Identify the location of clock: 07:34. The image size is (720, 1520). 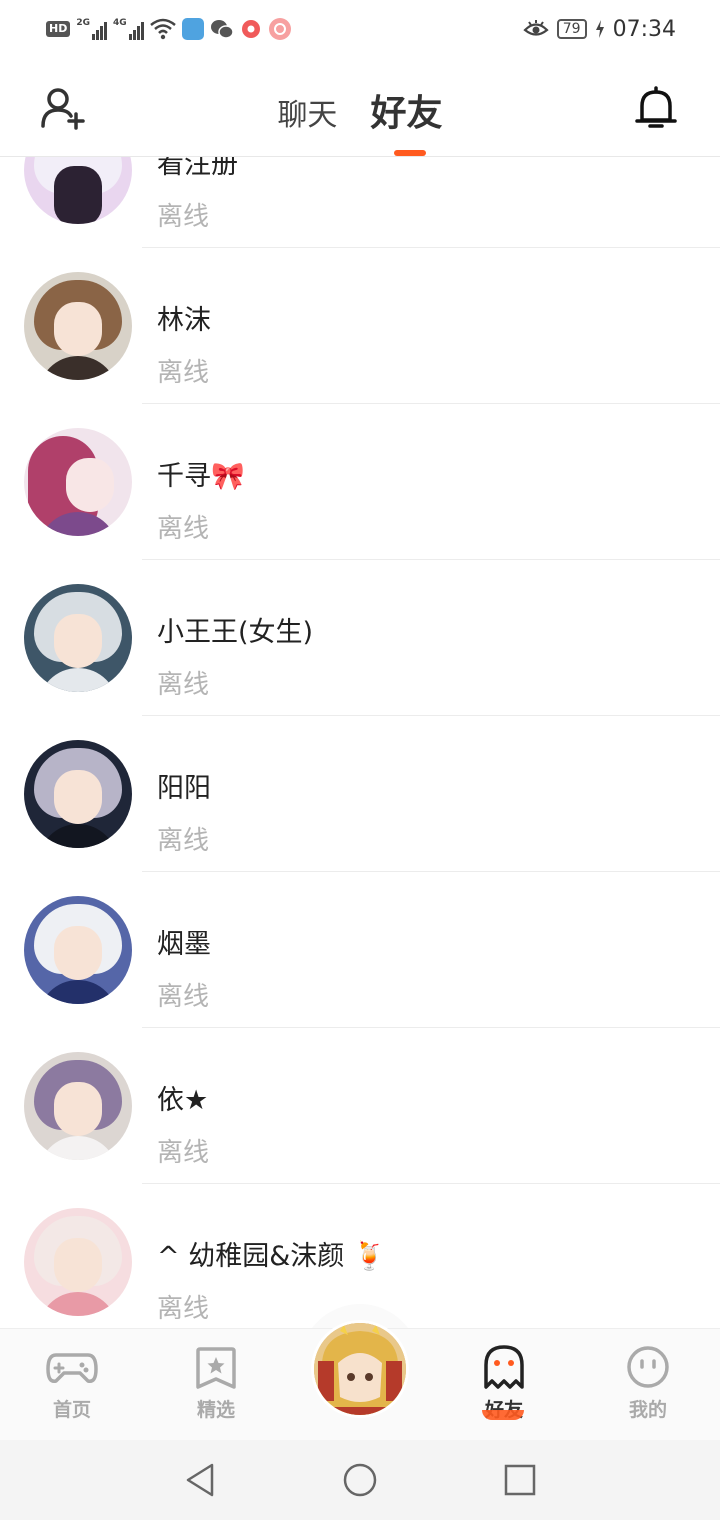
(644, 29).